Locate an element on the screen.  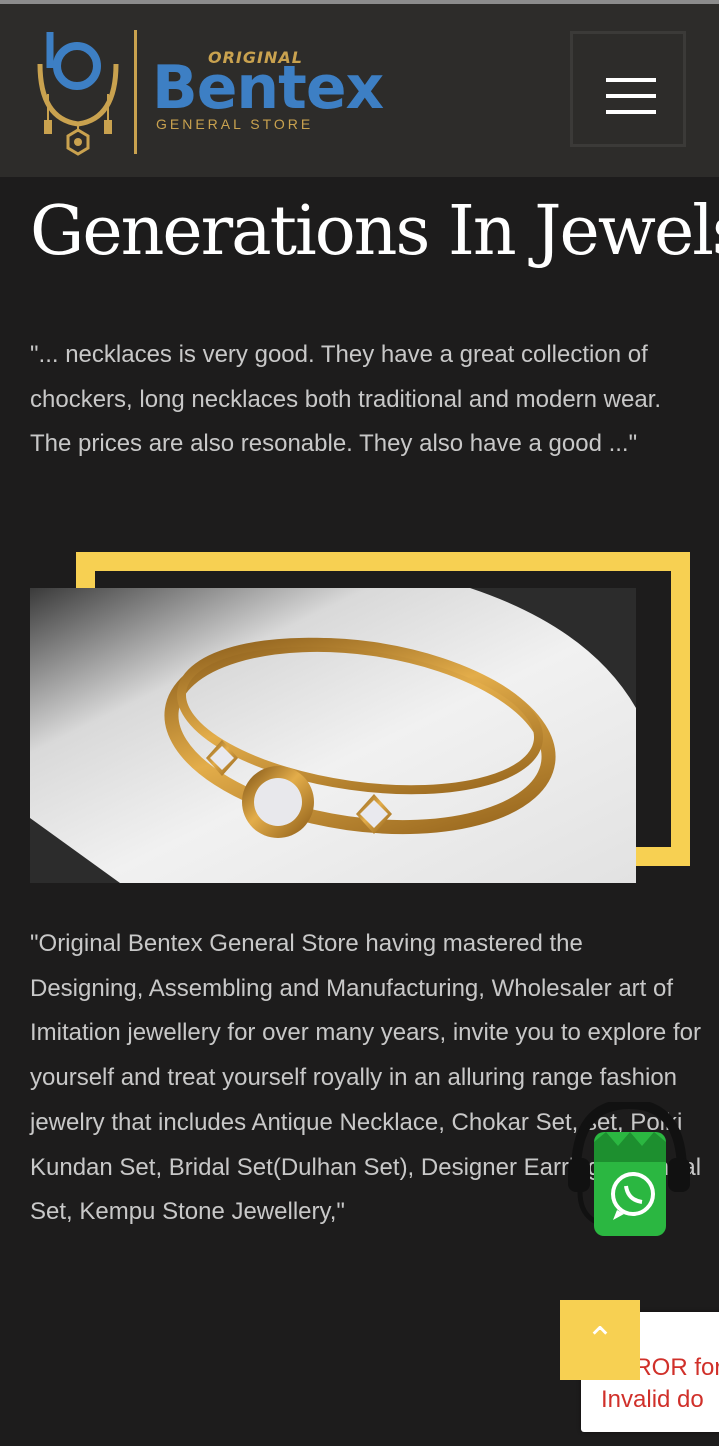
logo-tagline: GENERAL STORE is located at coordinates (235, 124).